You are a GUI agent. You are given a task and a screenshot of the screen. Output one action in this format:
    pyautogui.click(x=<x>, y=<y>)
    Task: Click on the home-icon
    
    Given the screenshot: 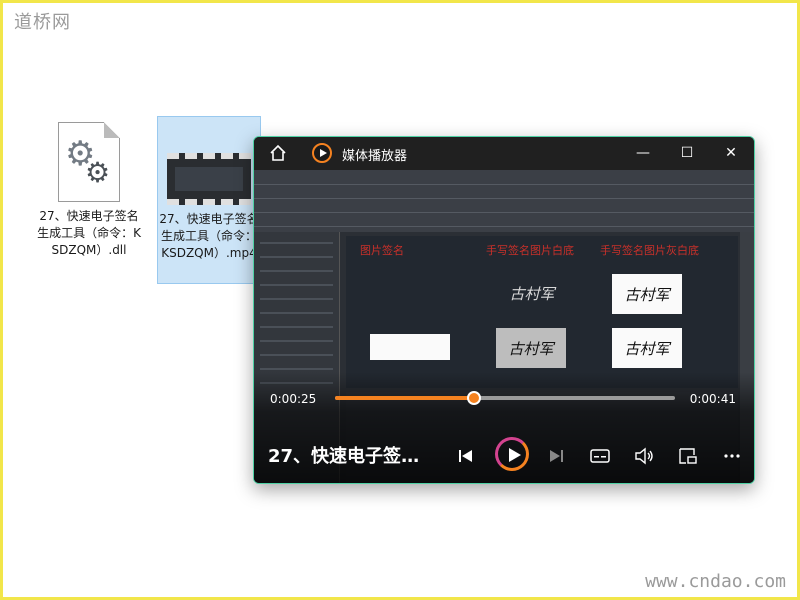 What is the action you would take?
    pyautogui.click(x=278, y=153)
    